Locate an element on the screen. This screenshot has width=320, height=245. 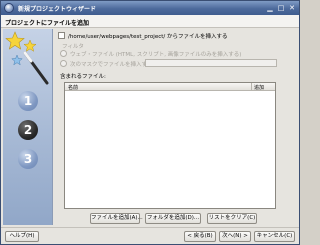
column-divider is located at coordinates (251, 87).